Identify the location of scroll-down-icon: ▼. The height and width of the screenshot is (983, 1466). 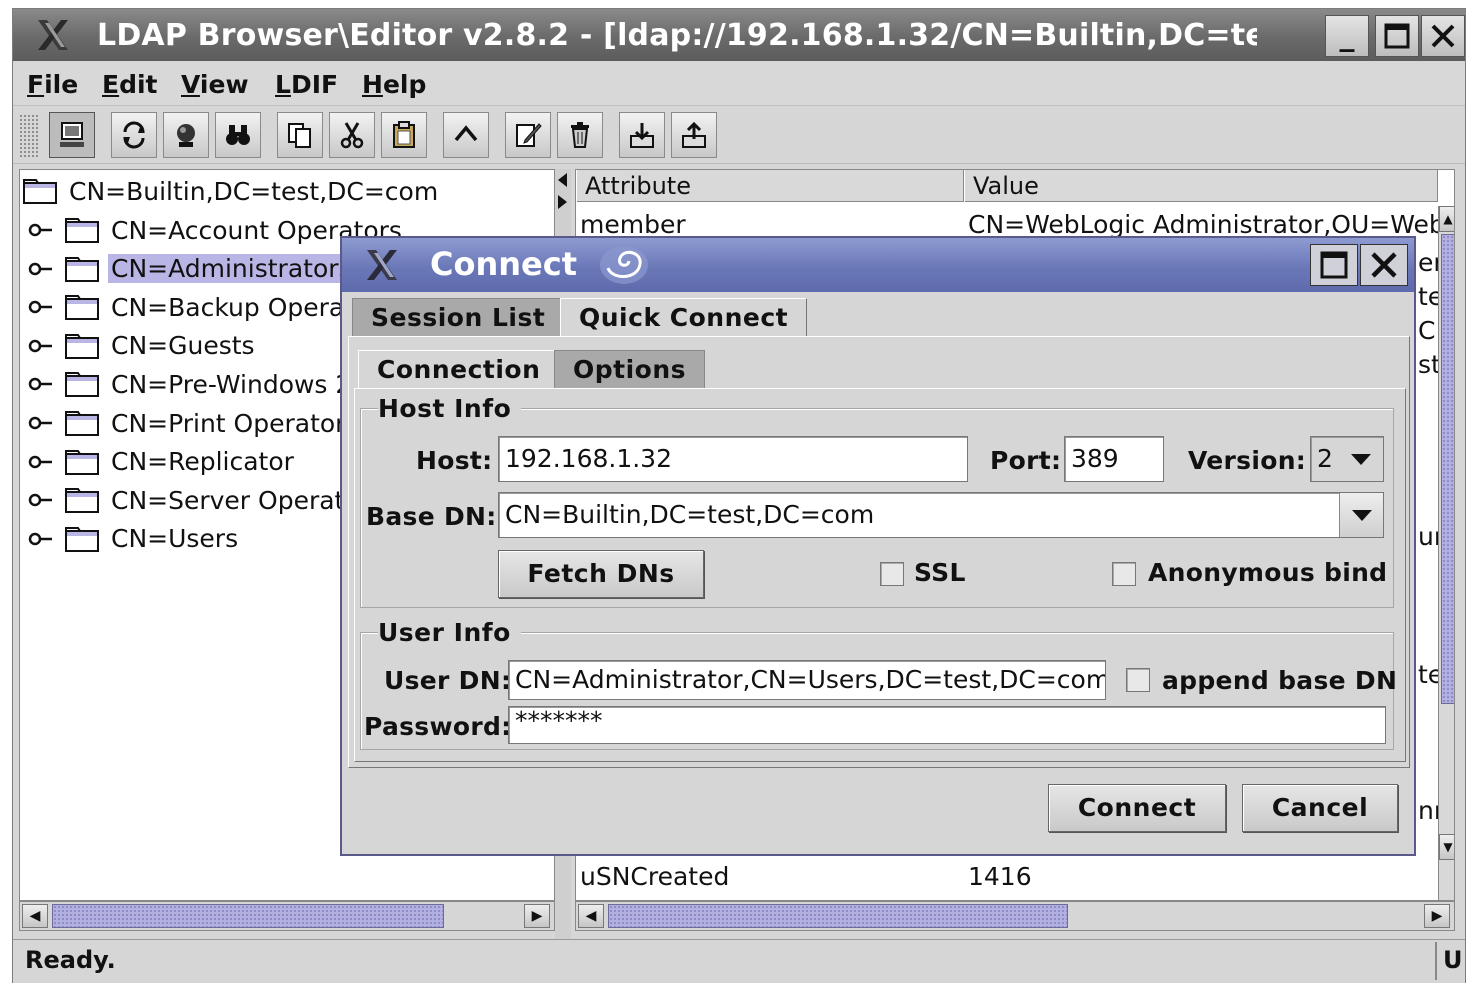
(1446, 847).